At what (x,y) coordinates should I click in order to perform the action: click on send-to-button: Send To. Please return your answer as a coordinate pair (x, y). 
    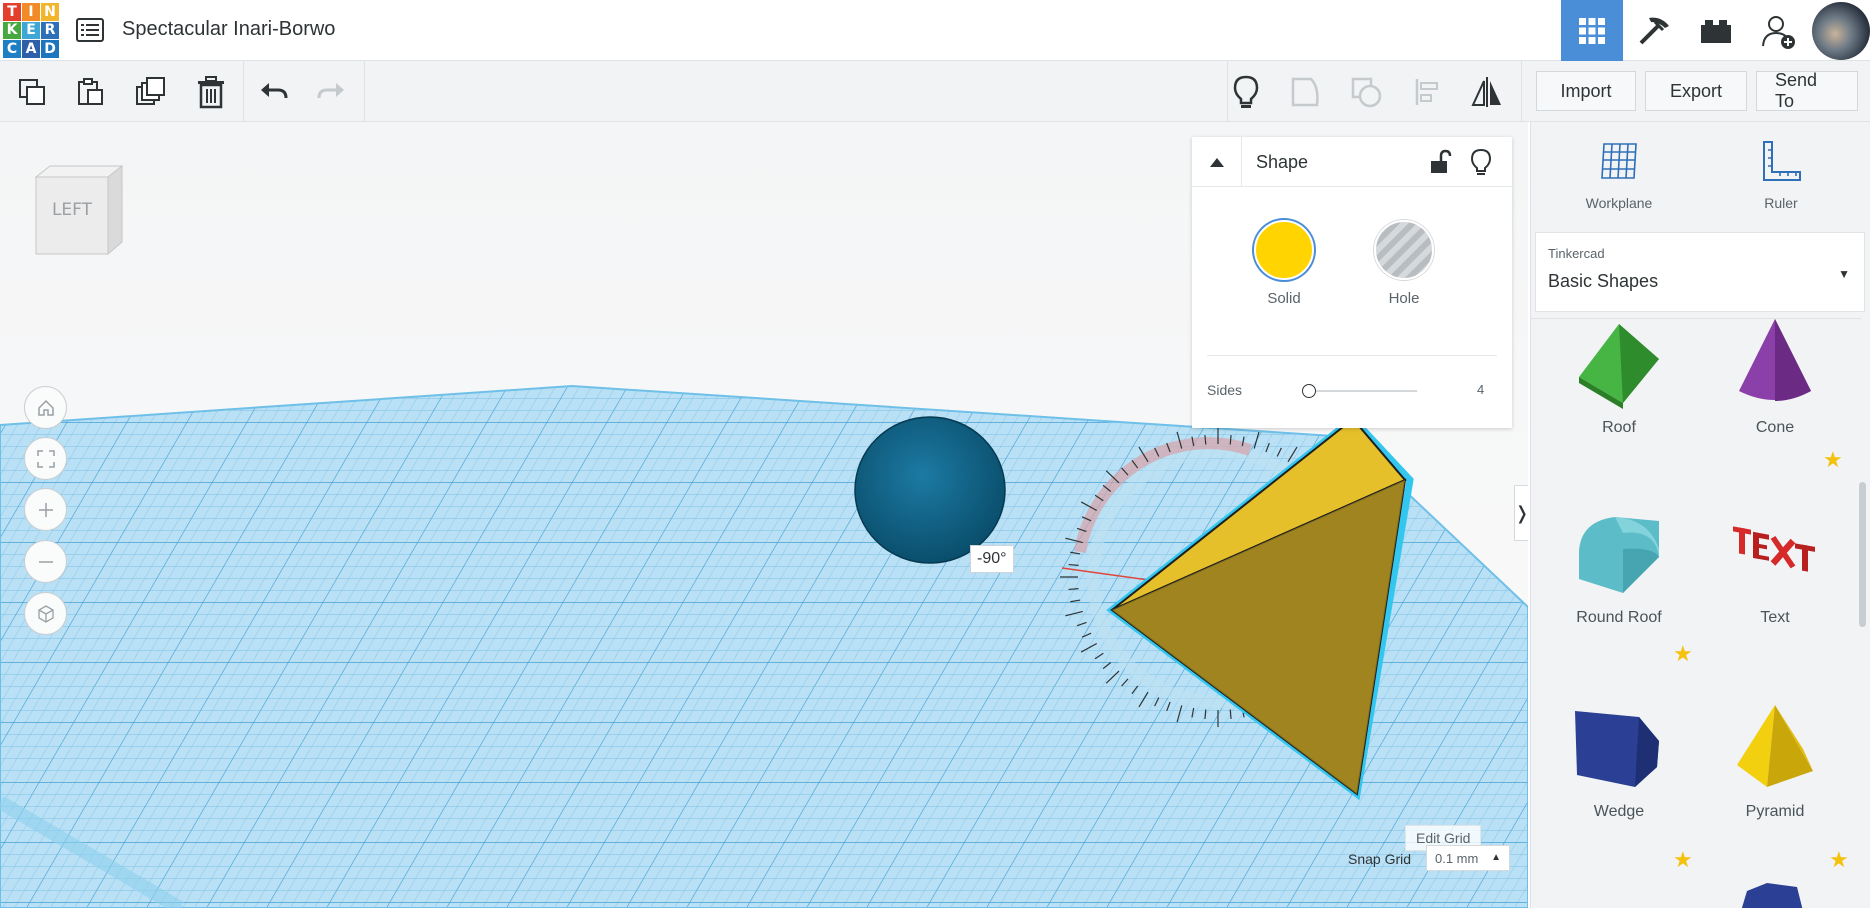
    Looking at the image, I should click on (1807, 90).